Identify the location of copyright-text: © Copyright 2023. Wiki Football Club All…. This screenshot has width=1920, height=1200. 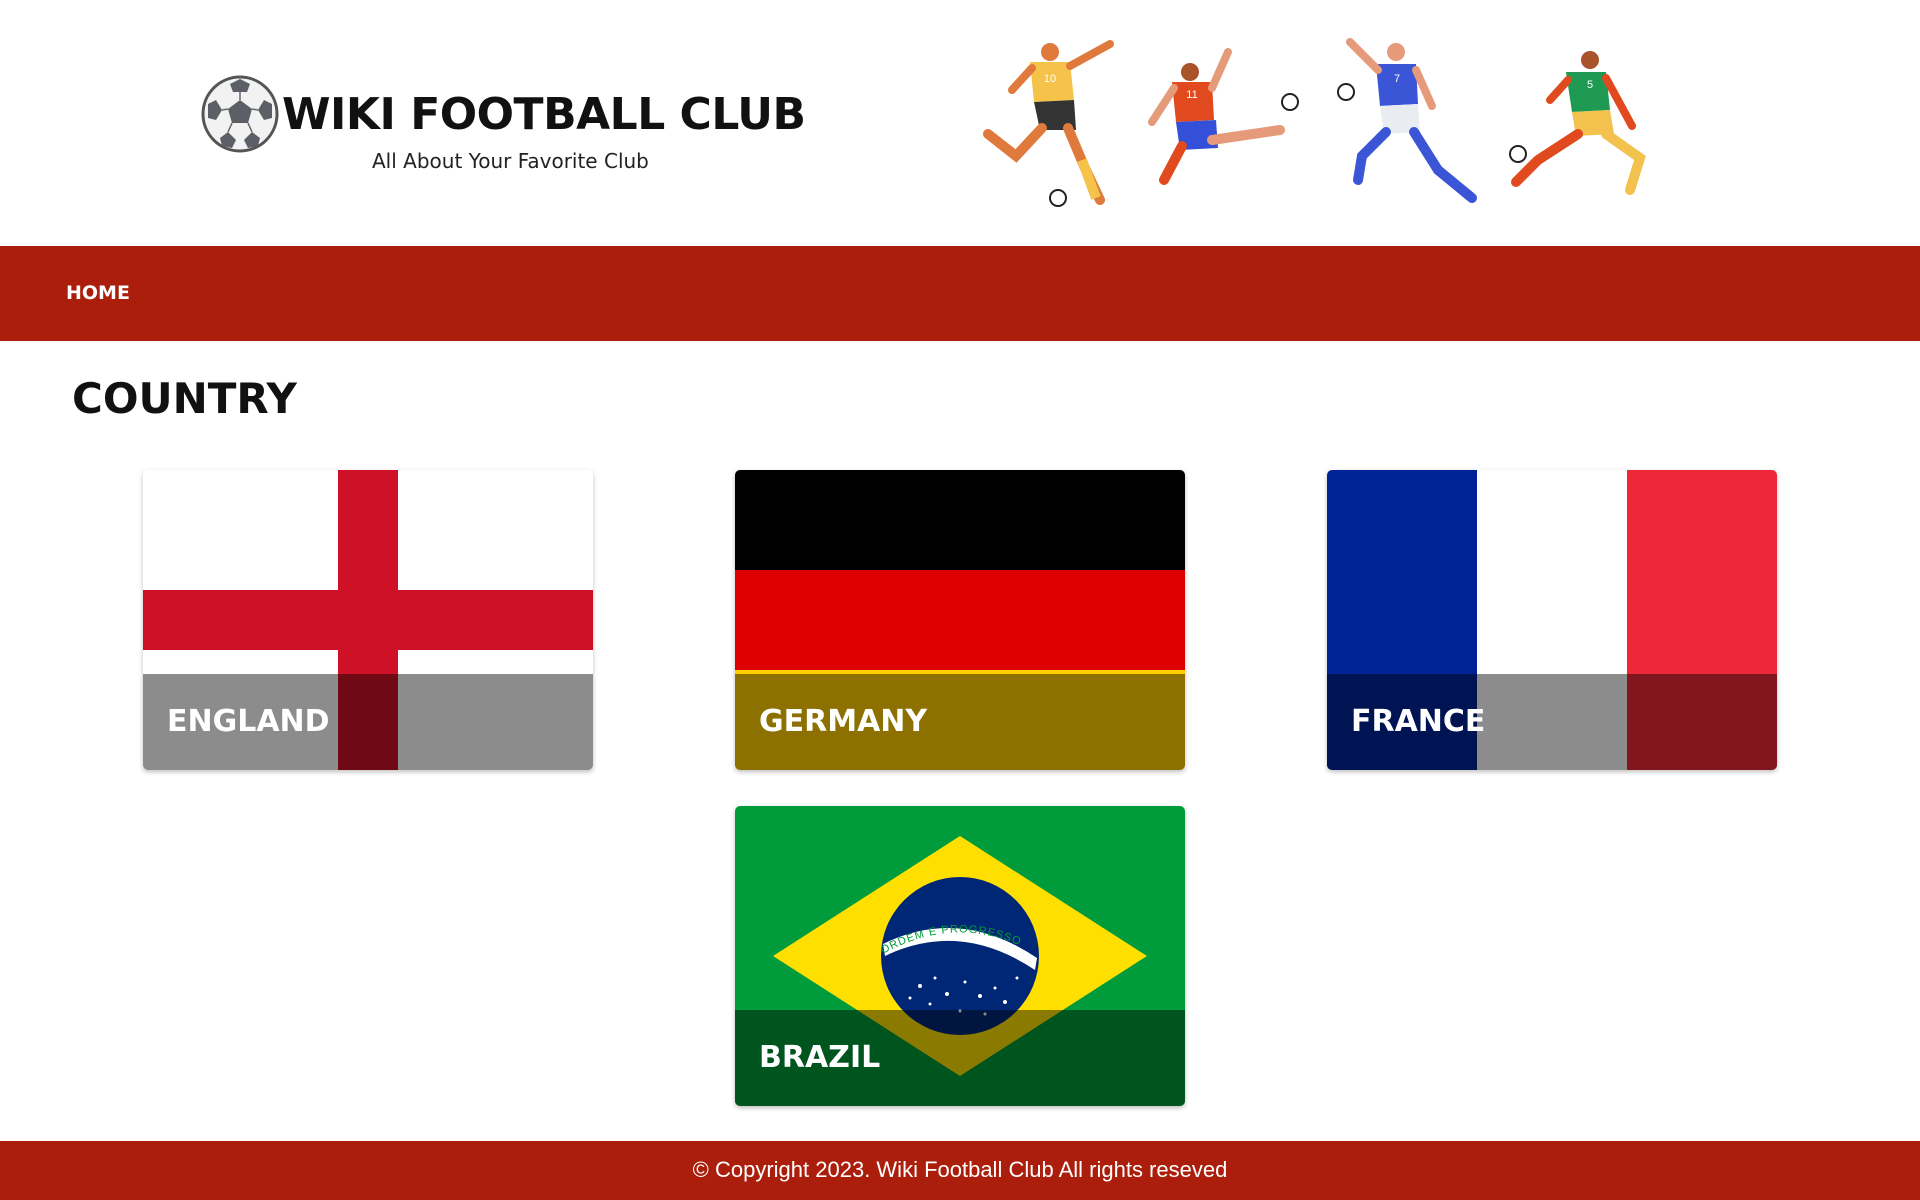
(960, 1169).